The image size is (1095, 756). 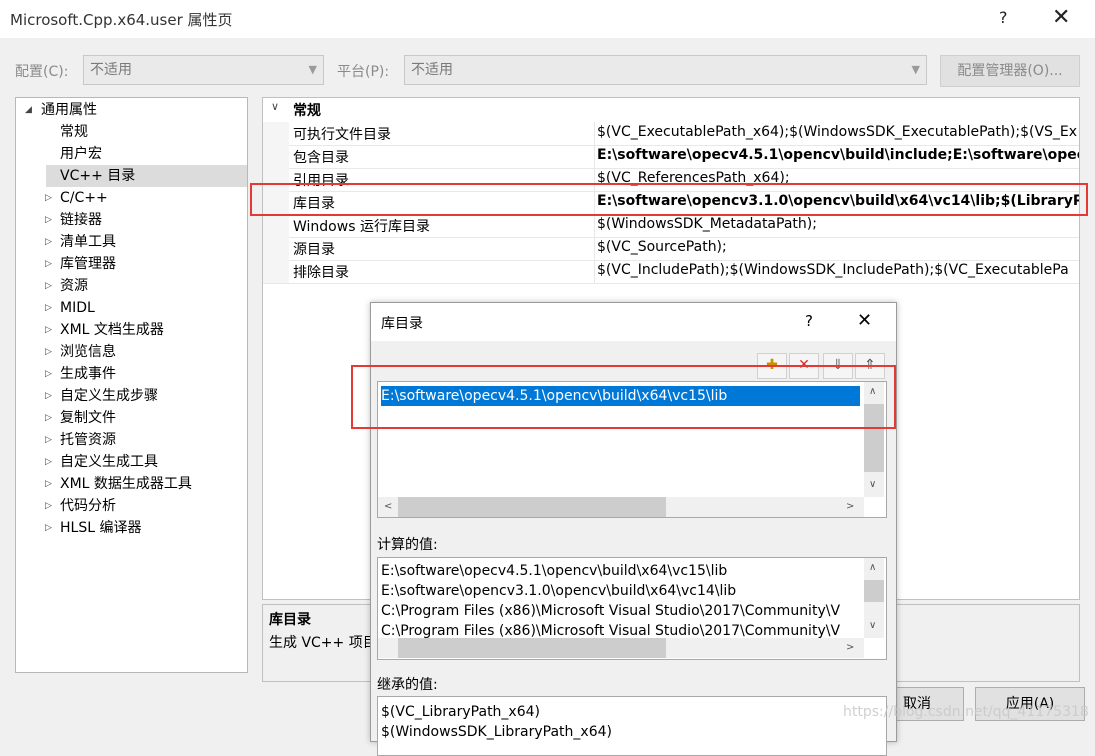 I want to click on tree-item-group: XML 文档生成器, so click(x=112, y=330).